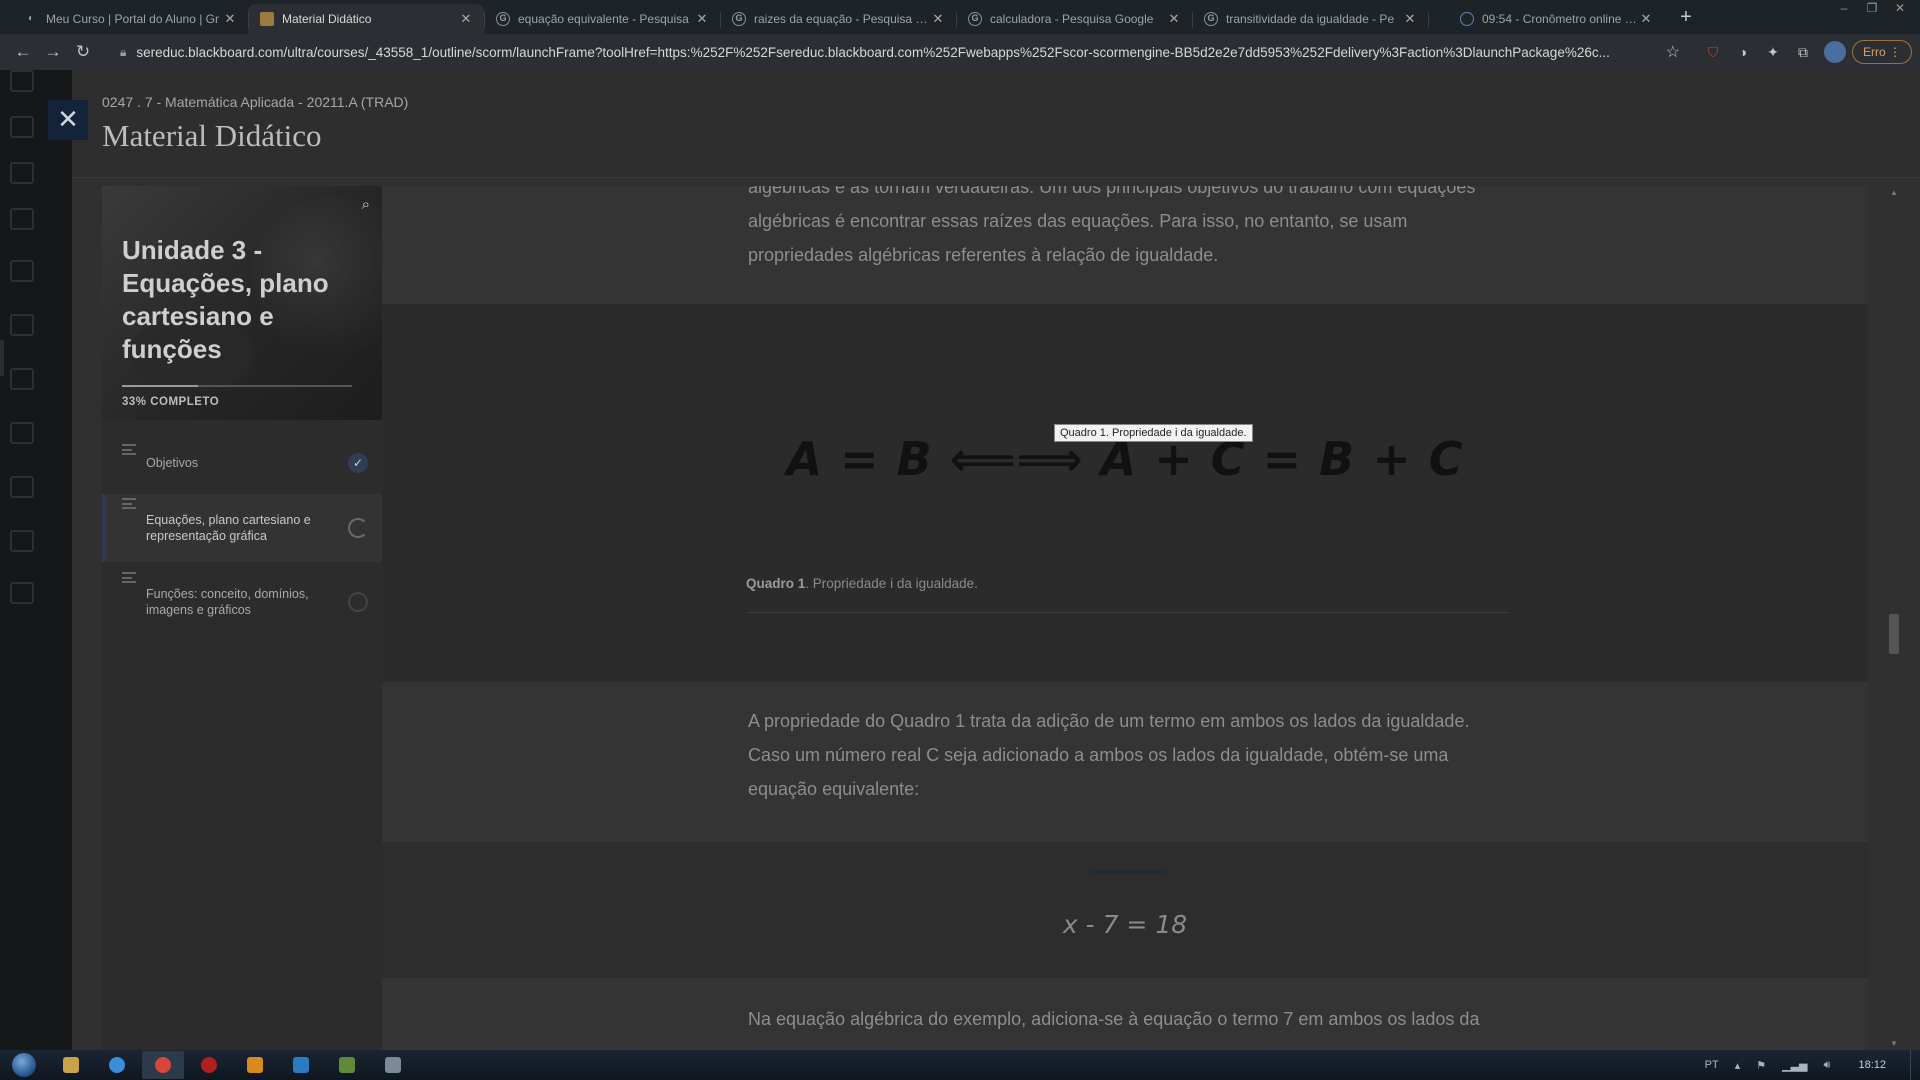  Describe the element at coordinates (22, 81) in the screenshot. I see `institution-icon` at that location.